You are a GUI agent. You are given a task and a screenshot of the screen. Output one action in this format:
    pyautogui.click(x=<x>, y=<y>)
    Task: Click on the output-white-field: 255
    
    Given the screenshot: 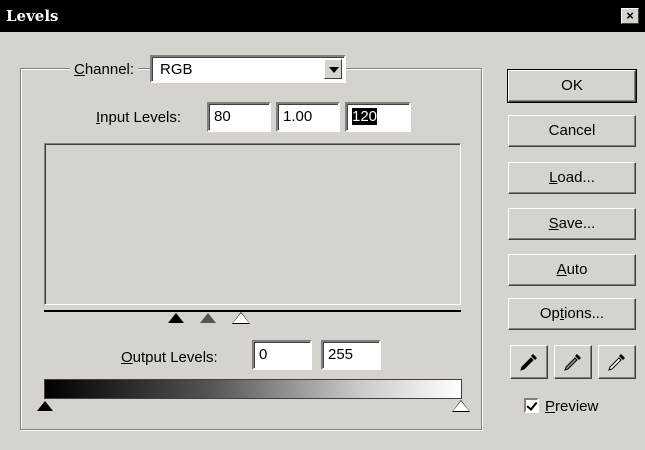 What is the action you would take?
    pyautogui.click(x=351, y=355)
    